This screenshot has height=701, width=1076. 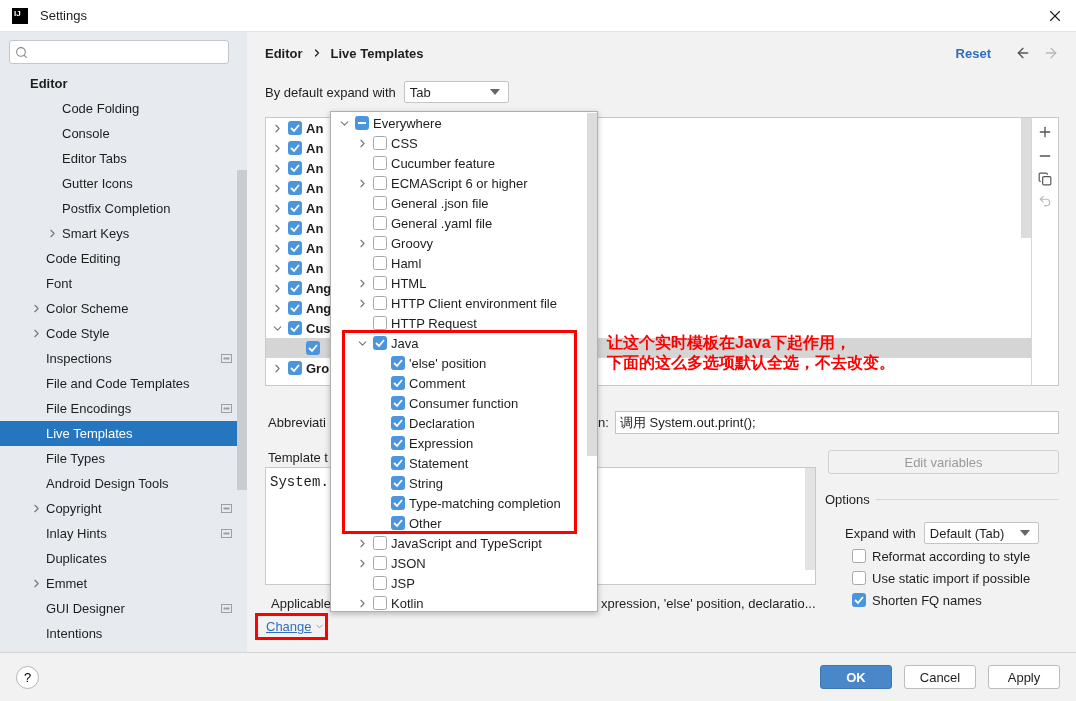 What do you see at coordinates (448, 363) in the screenshot?
I see `context-label: 'else' position` at bounding box center [448, 363].